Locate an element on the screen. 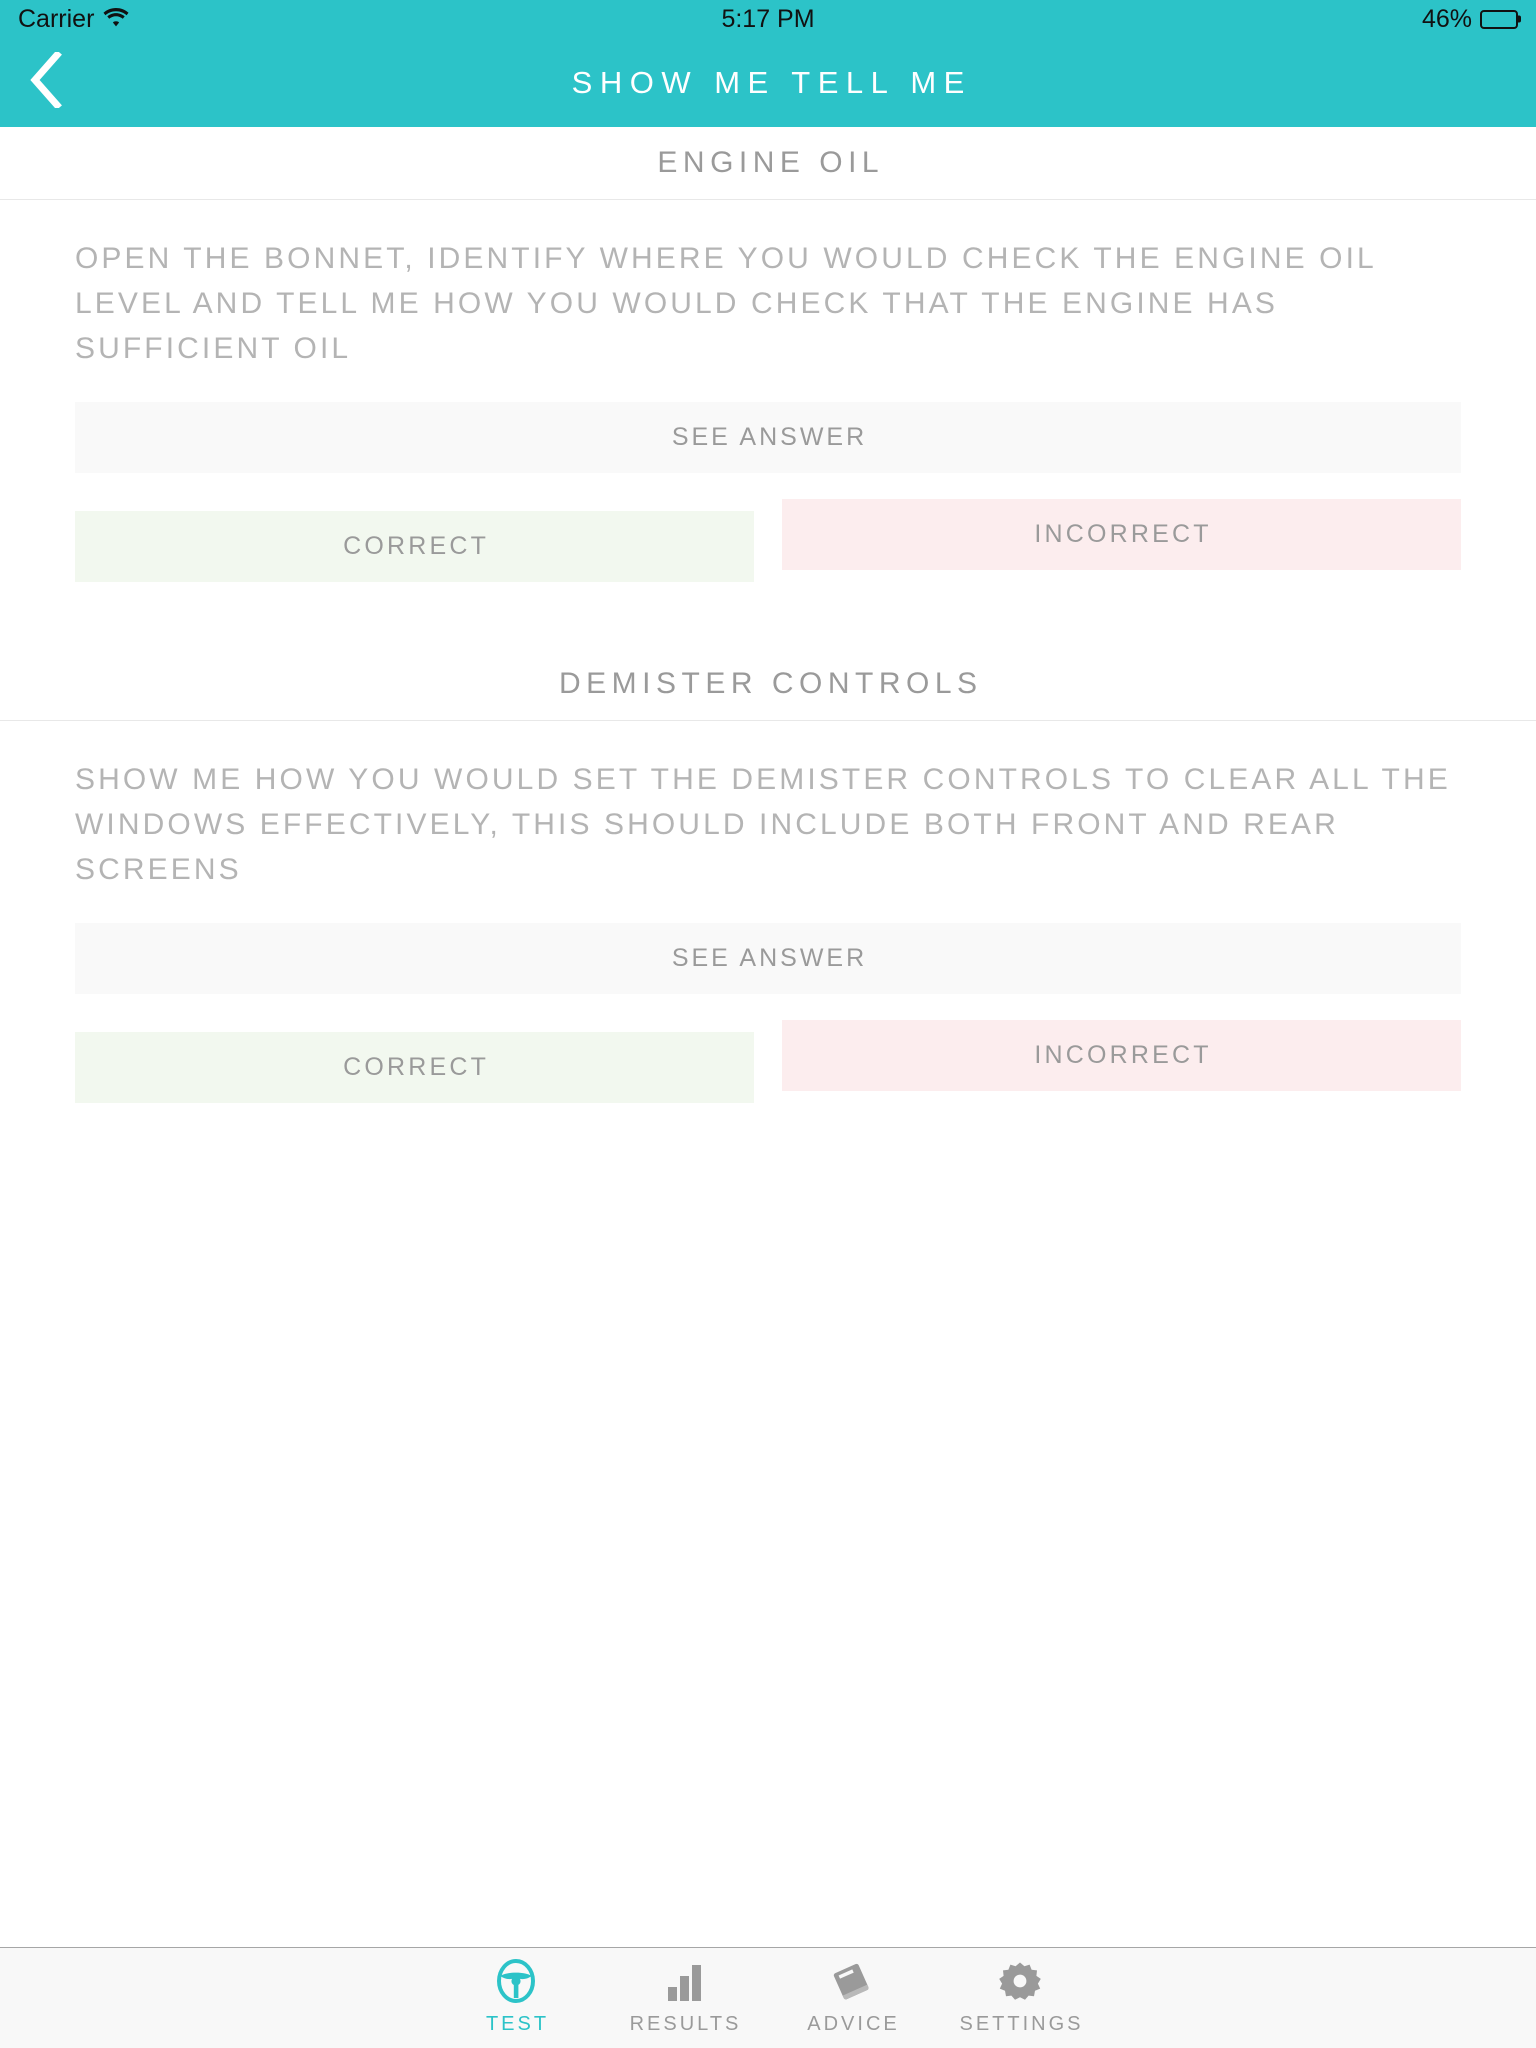 This screenshot has width=1536, height=2048. tab-label: TEST is located at coordinates (517, 2024).